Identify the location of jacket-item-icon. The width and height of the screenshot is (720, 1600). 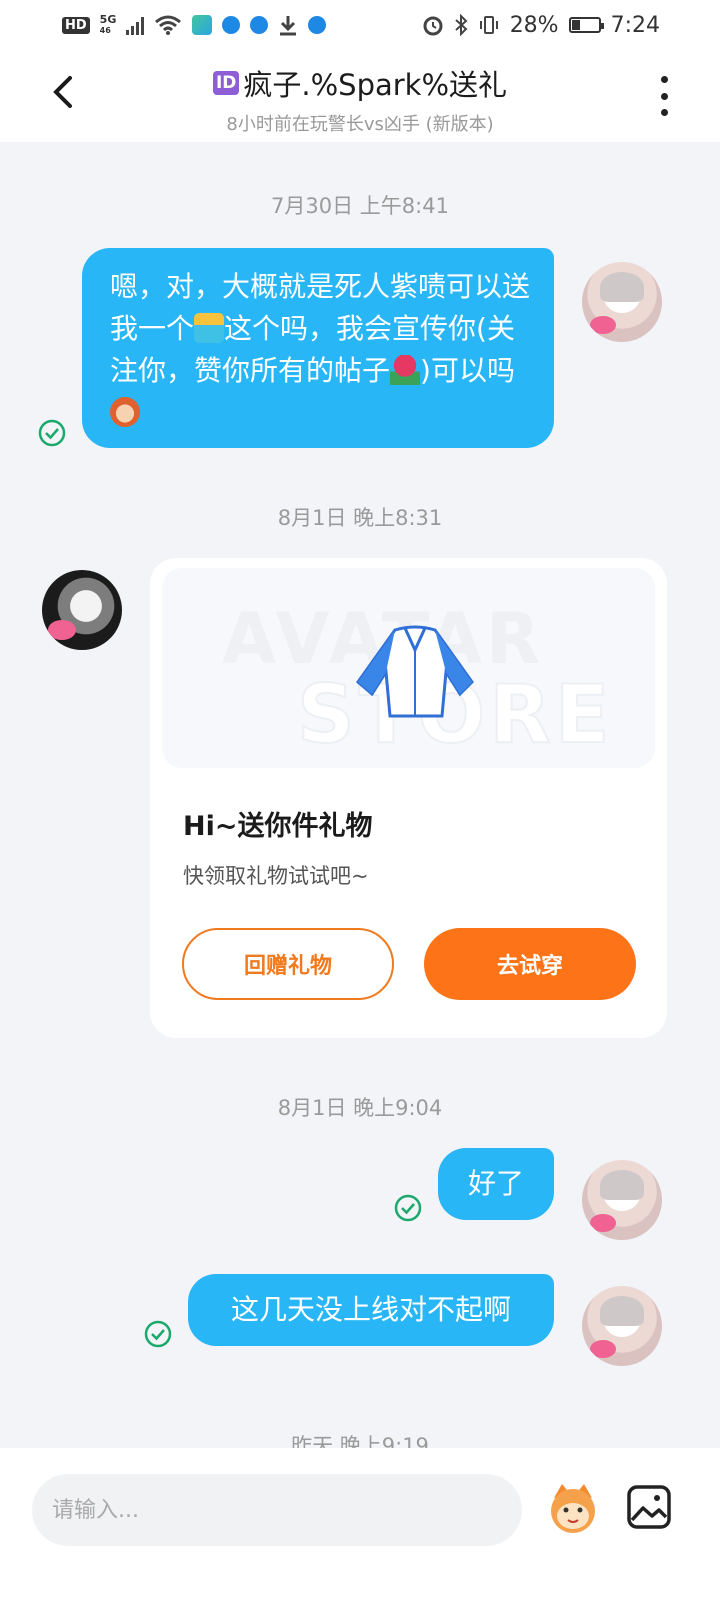
(414, 671).